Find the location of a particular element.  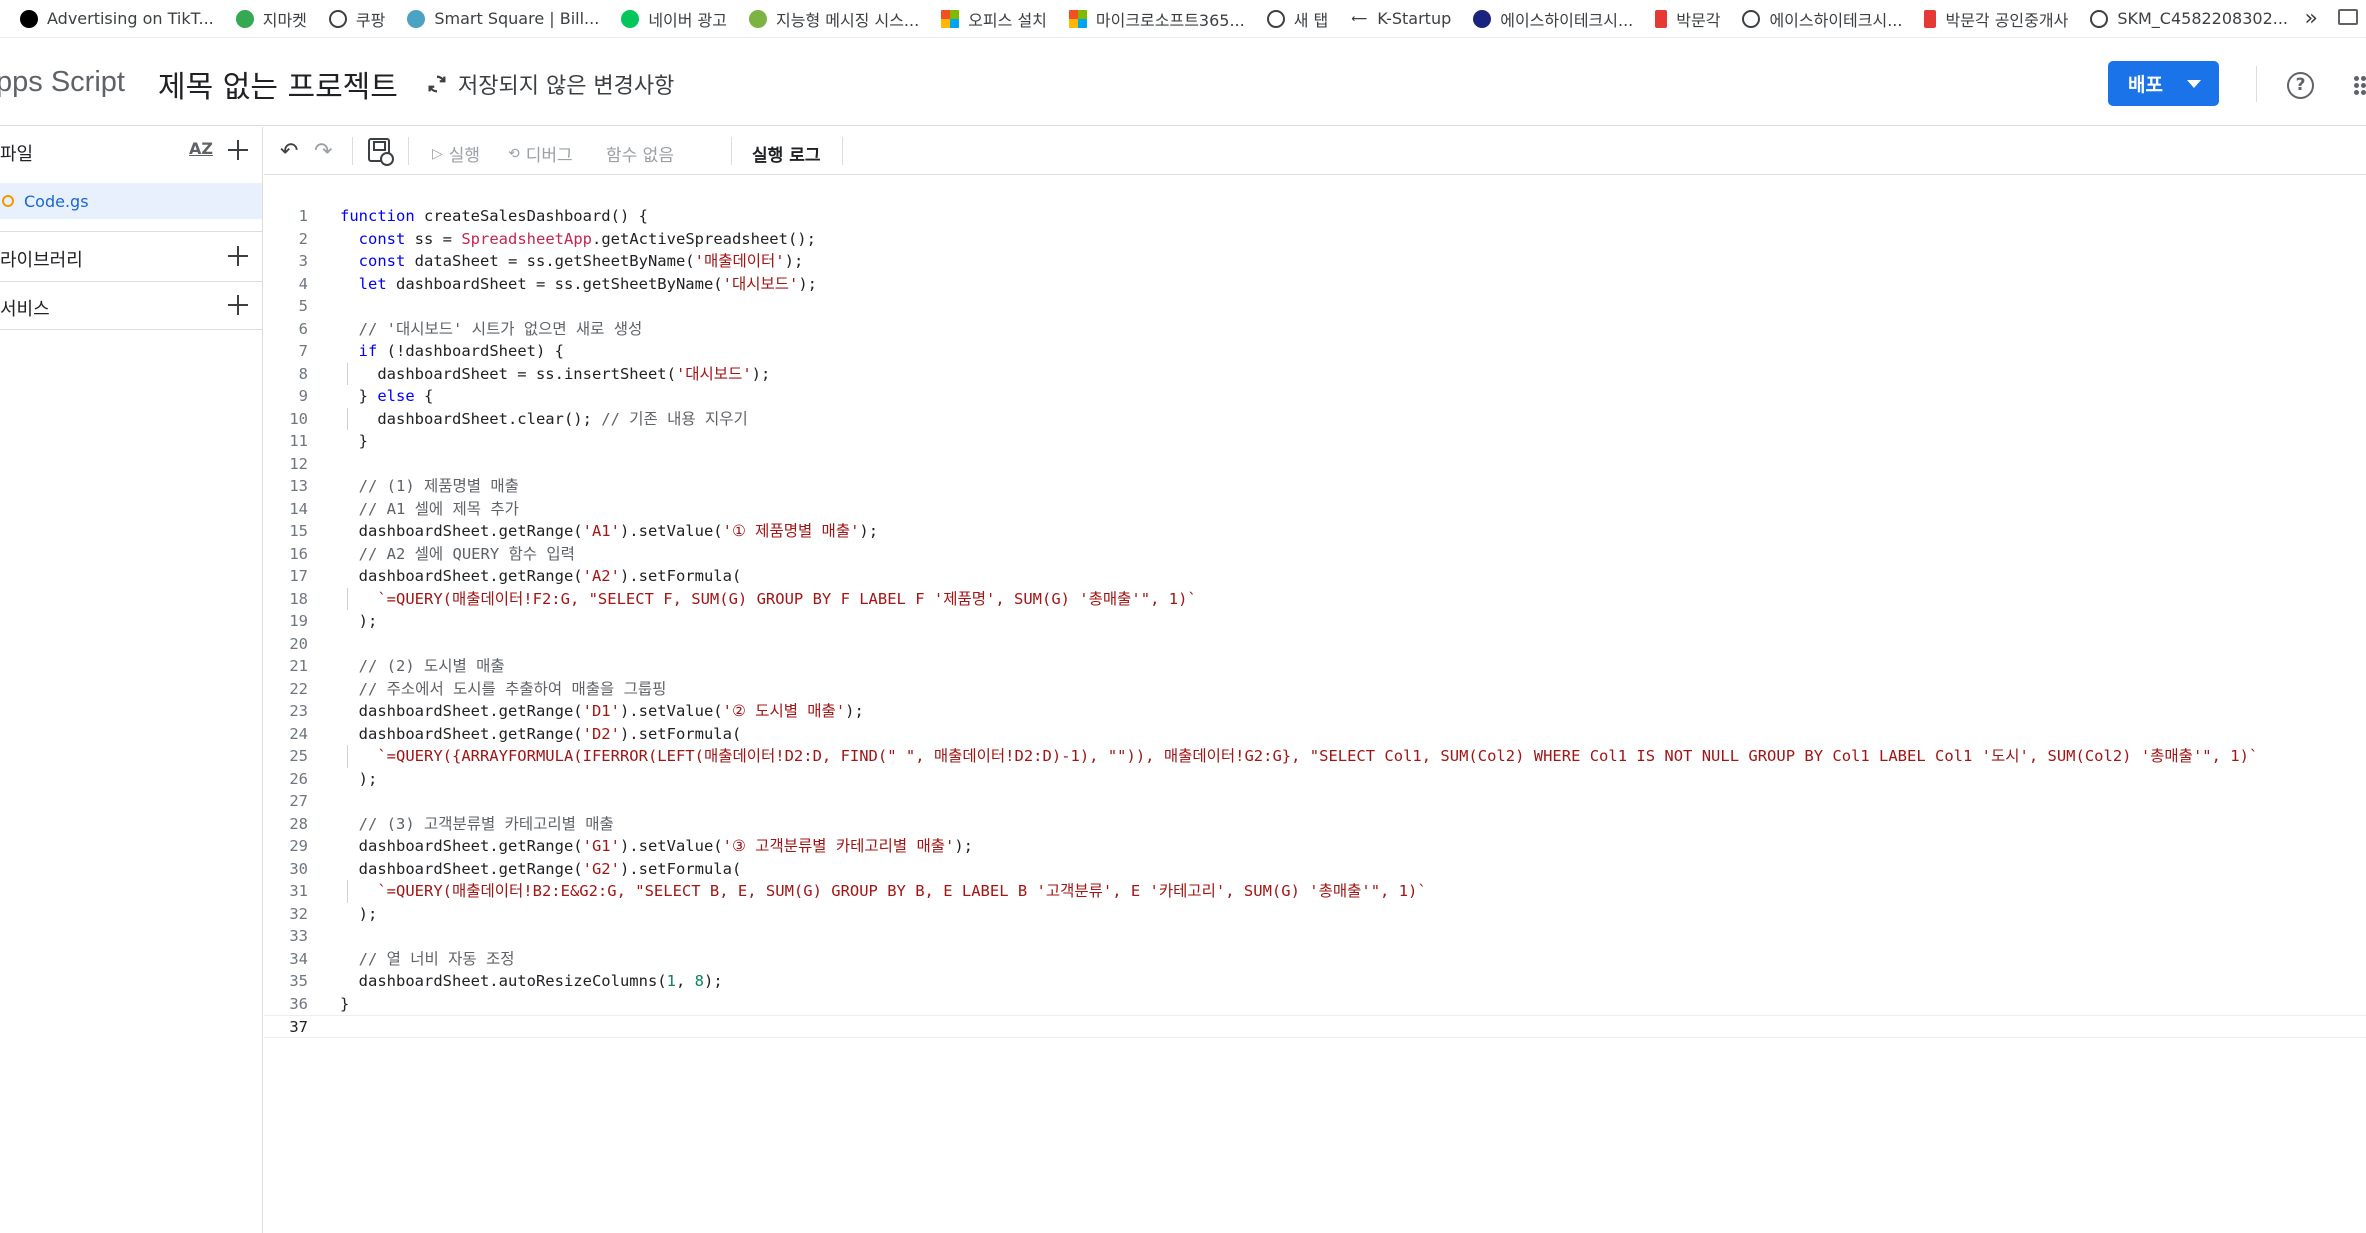

code-text: function createSalesDashboard() { is located at coordinates (494, 216).